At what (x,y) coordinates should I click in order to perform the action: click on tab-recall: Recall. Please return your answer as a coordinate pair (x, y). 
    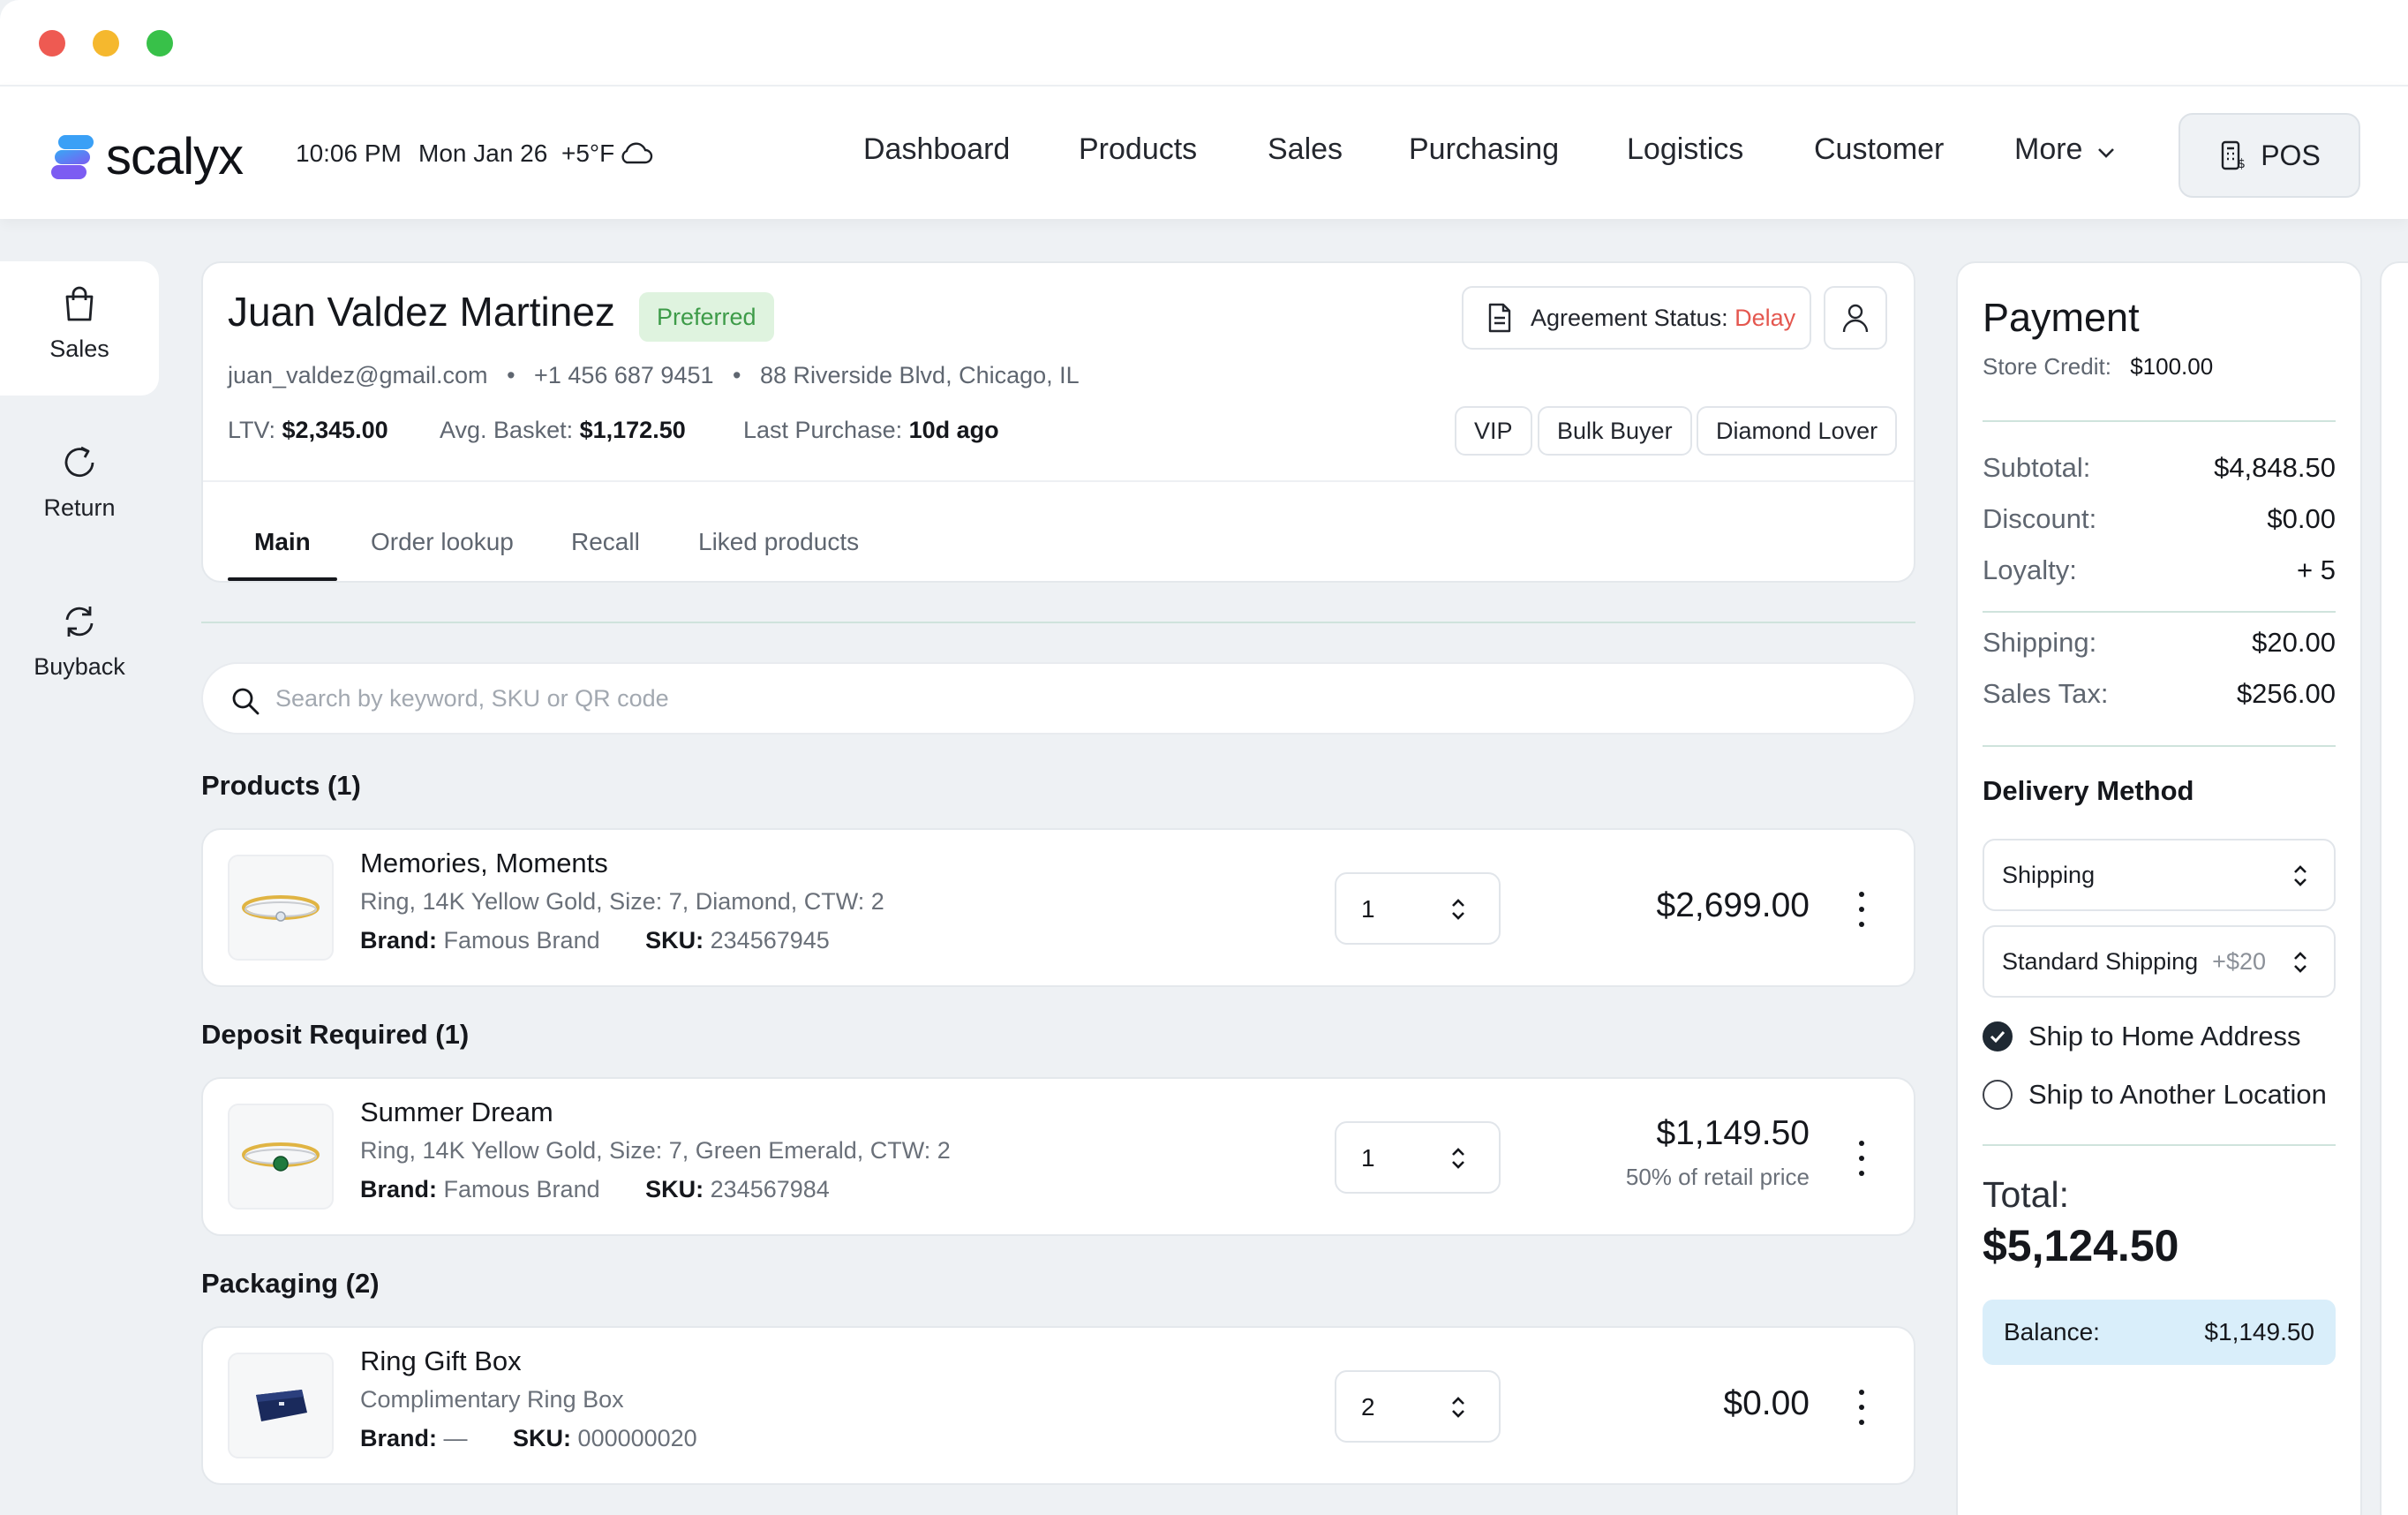
    Looking at the image, I should click on (605, 542).